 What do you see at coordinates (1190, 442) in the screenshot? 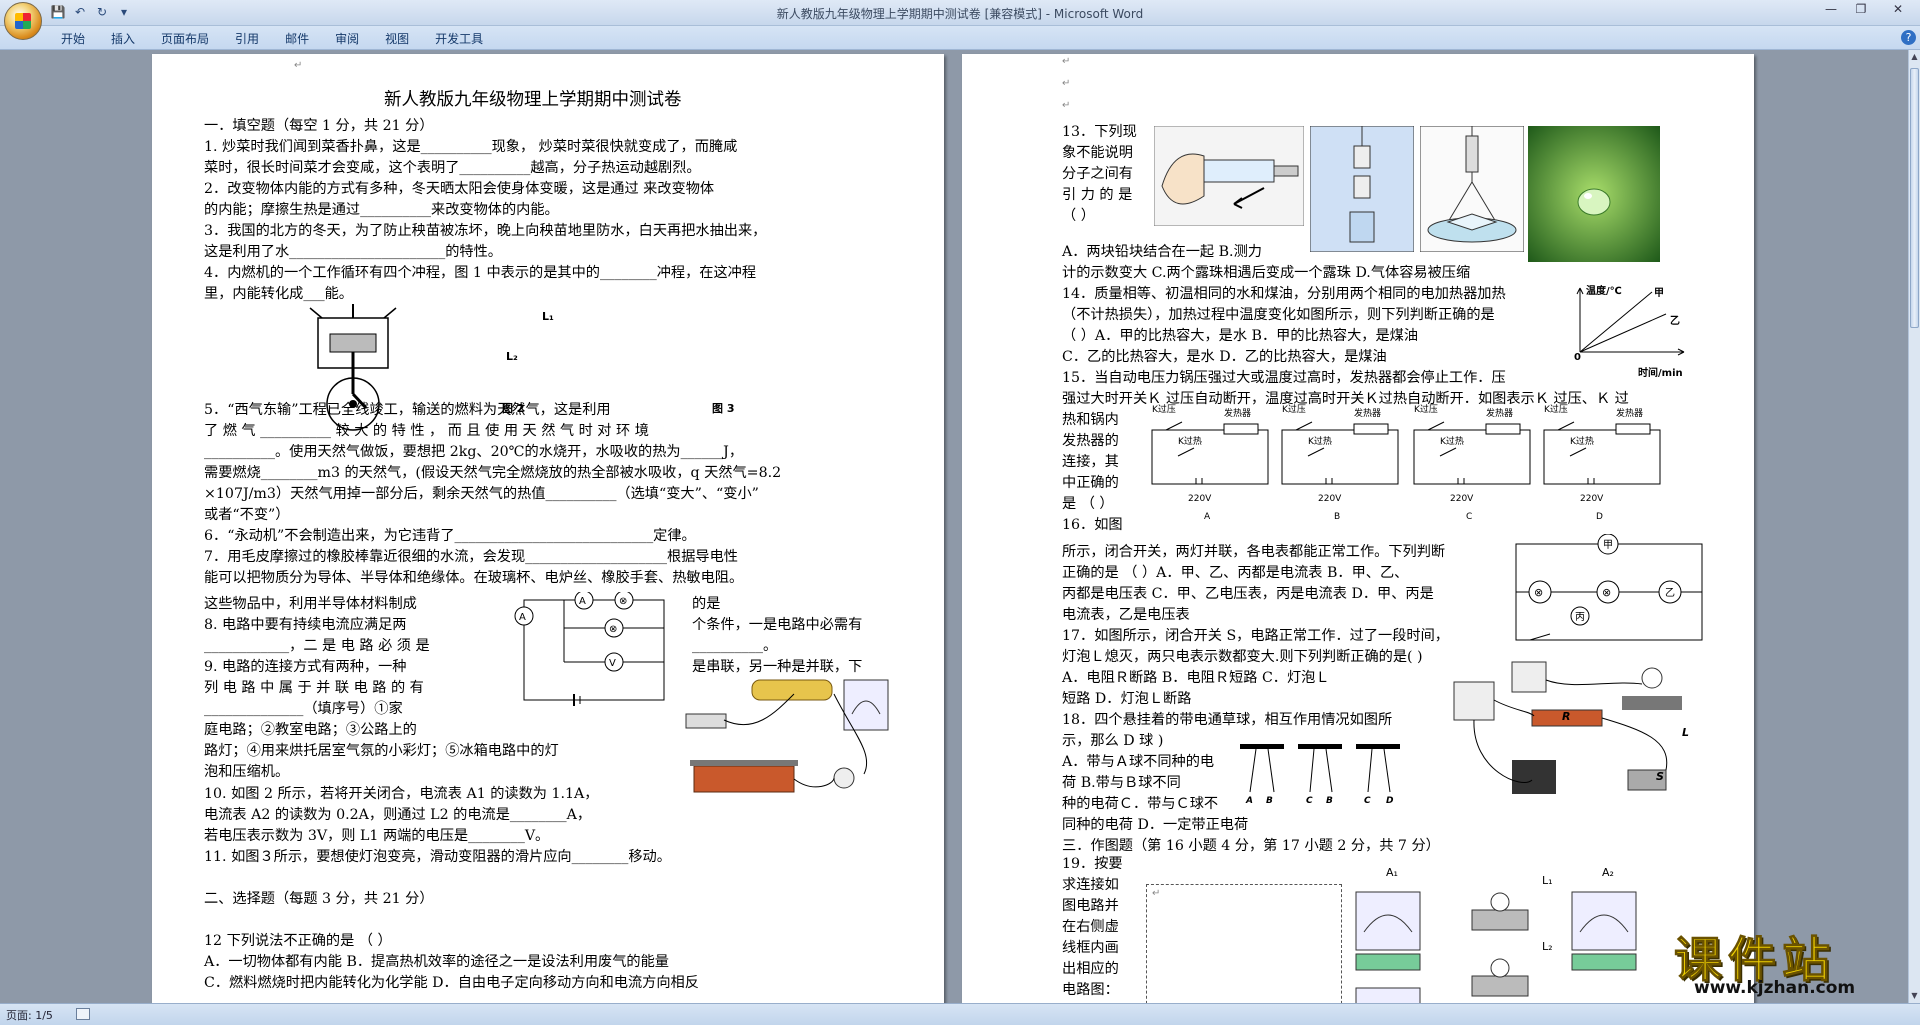
I see `label-k-over-heat: K过热` at bounding box center [1190, 442].